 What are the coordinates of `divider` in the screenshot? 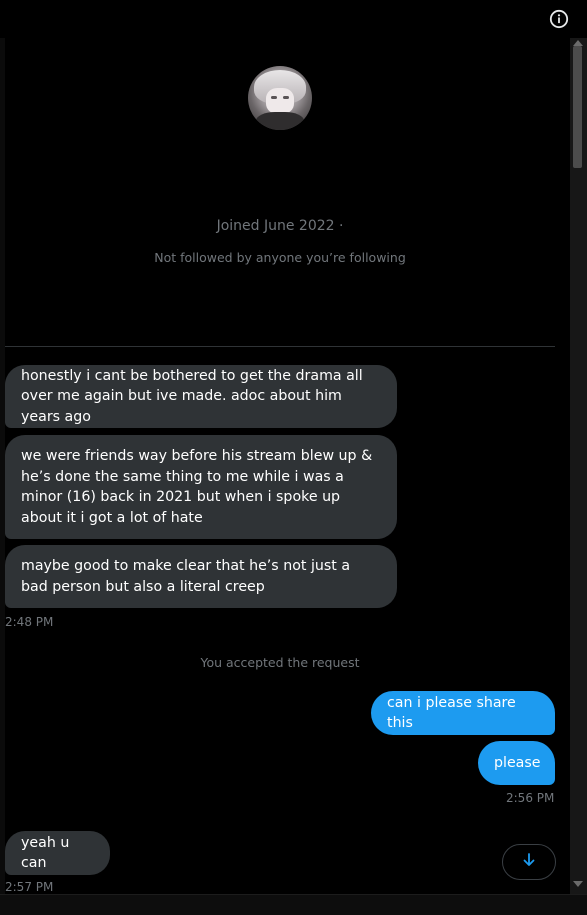 It's located at (280, 346).